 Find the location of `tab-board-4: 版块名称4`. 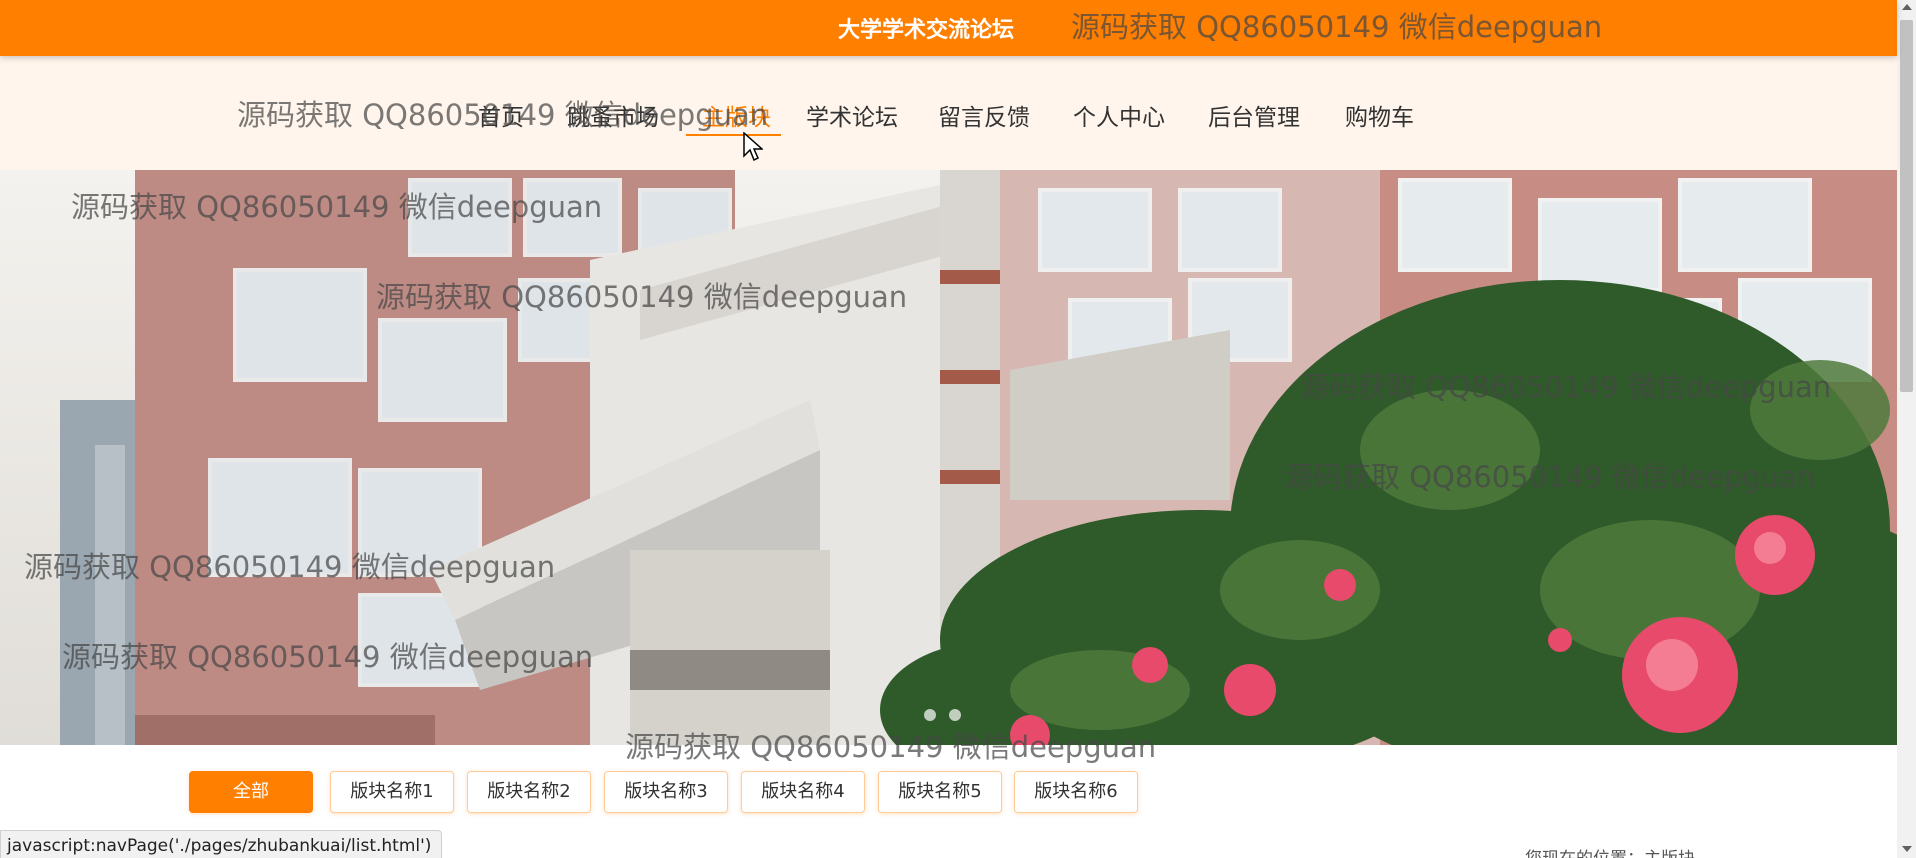

tab-board-4: 版块名称4 is located at coordinates (803, 792).